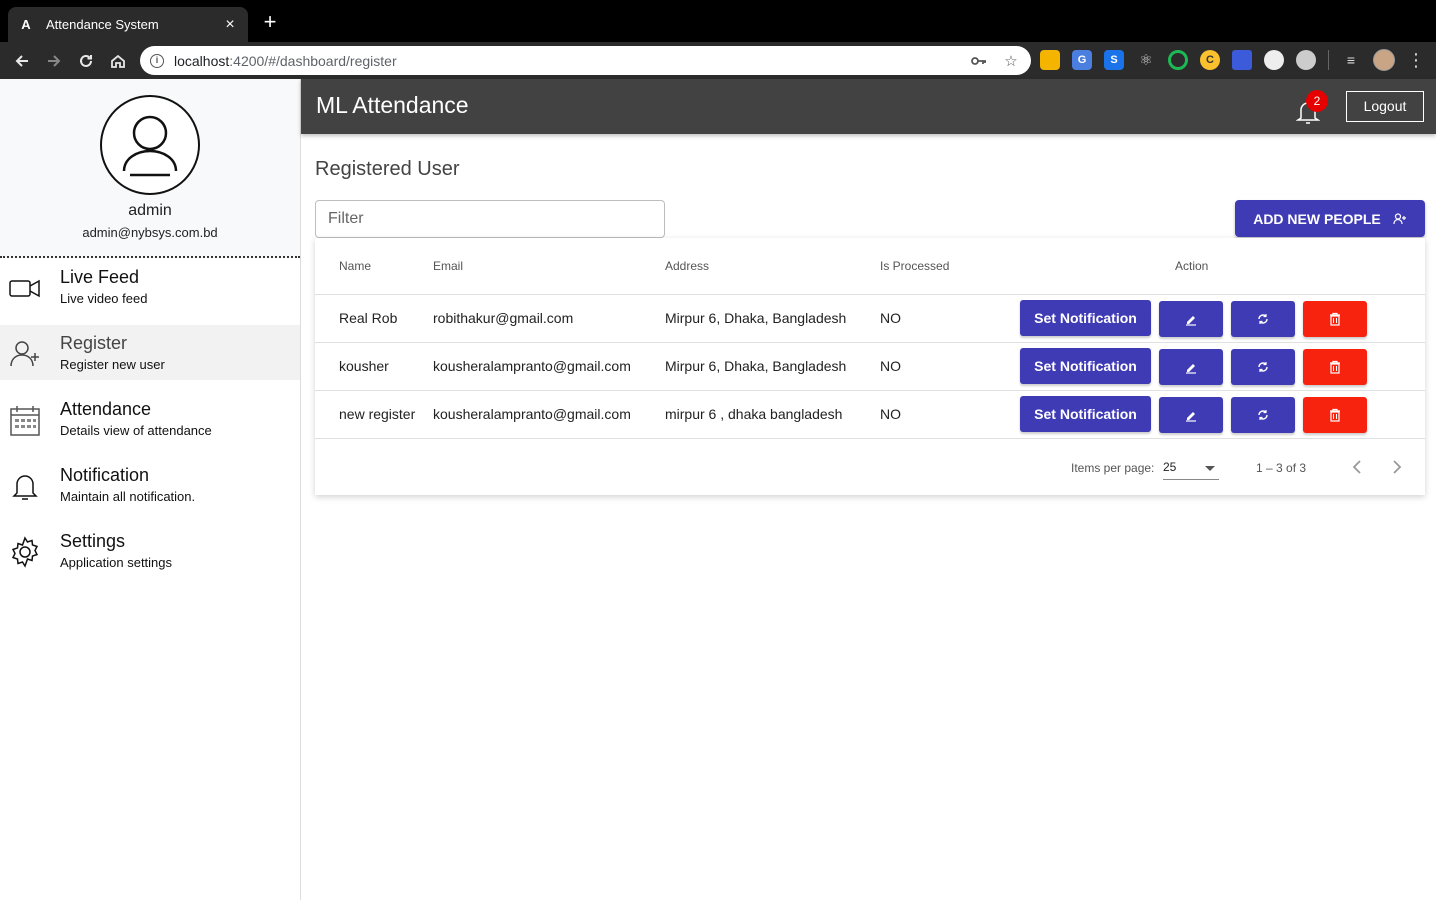 This screenshot has height=900, width=1436. I want to click on profile-email: admin@nybsys.com.bd, so click(150, 232).